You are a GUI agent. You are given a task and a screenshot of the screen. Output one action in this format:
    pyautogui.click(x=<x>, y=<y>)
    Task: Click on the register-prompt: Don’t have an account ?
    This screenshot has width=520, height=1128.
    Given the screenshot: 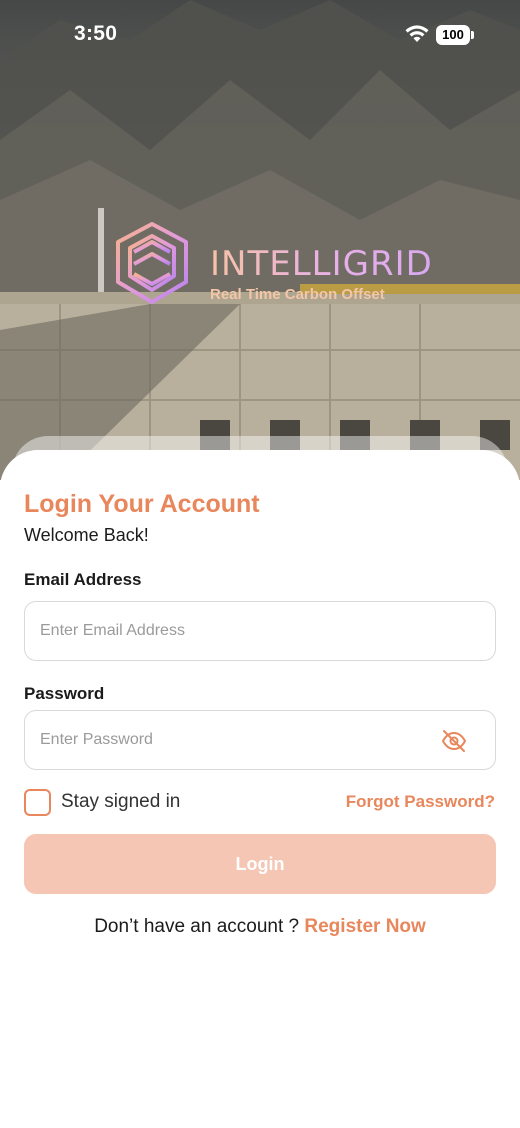 What is the action you would take?
    pyautogui.click(x=197, y=926)
    